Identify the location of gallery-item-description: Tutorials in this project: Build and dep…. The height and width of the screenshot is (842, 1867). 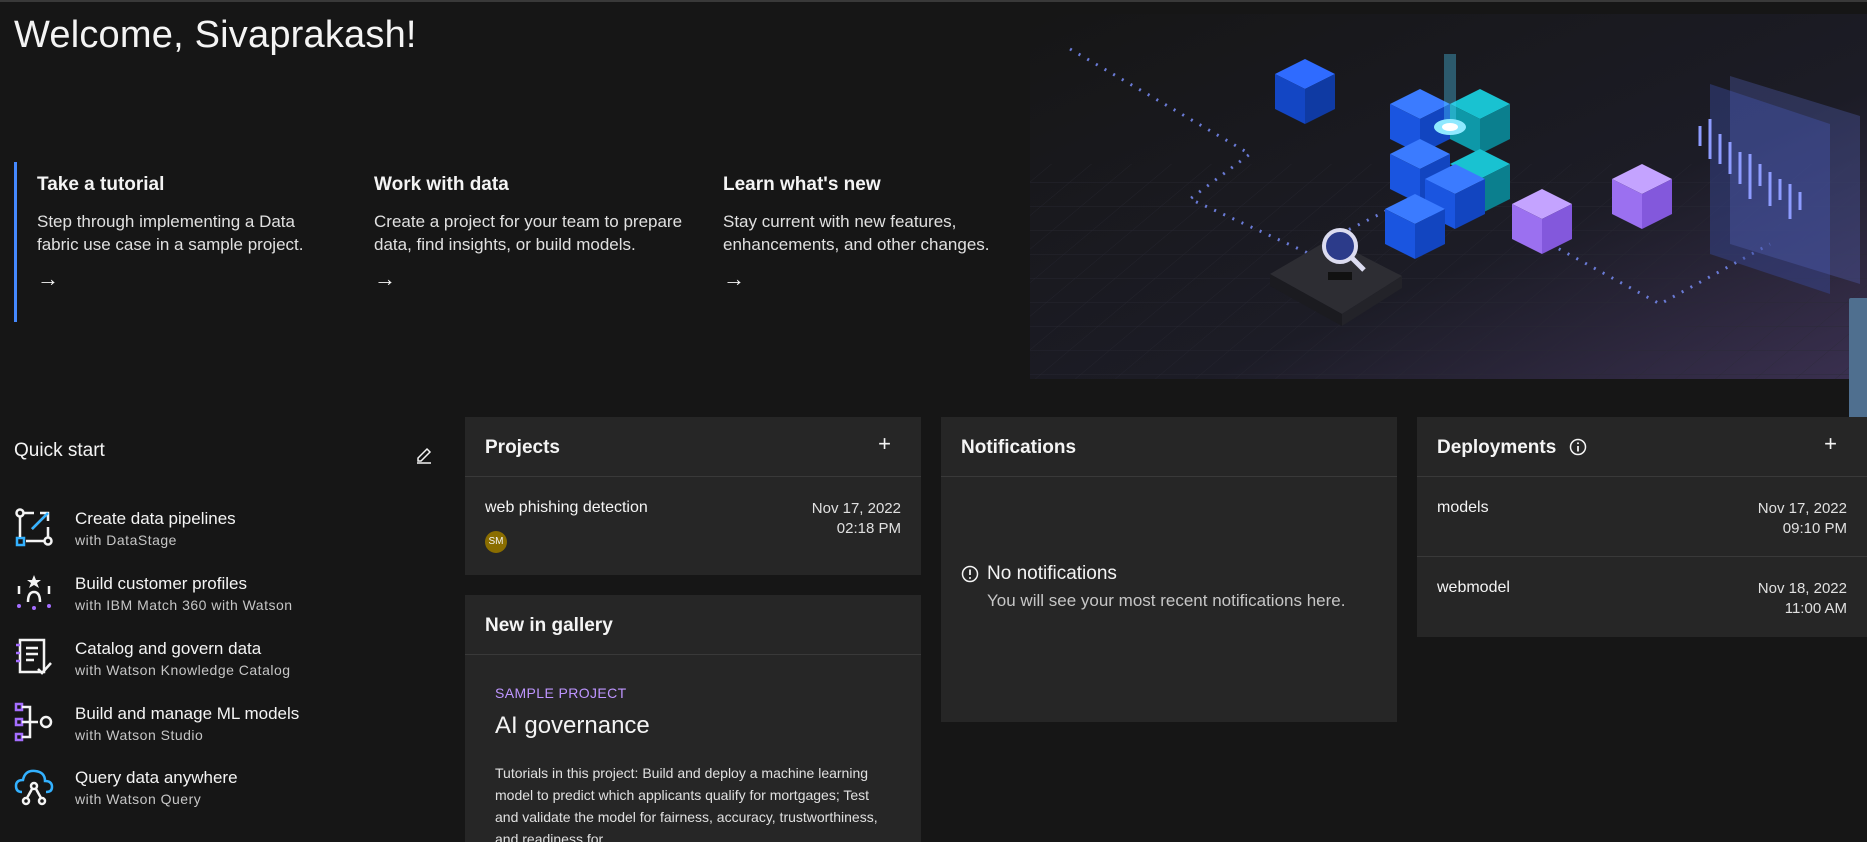
(686, 803).